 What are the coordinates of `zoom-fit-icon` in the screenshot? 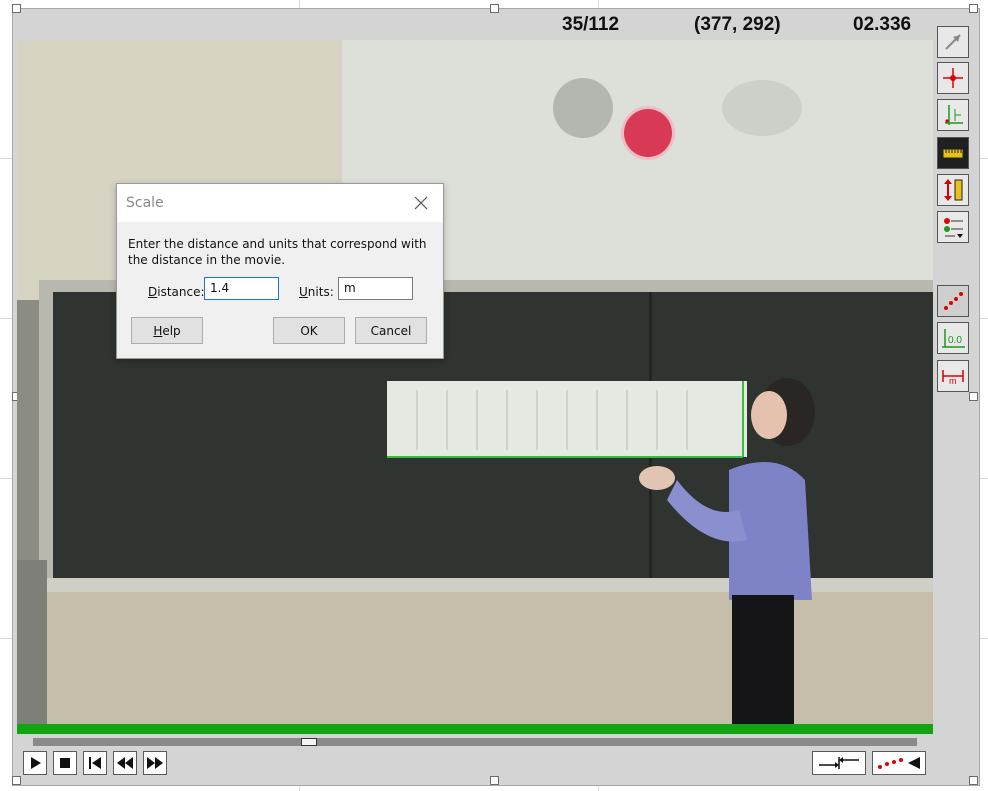 It's located at (839, 763).